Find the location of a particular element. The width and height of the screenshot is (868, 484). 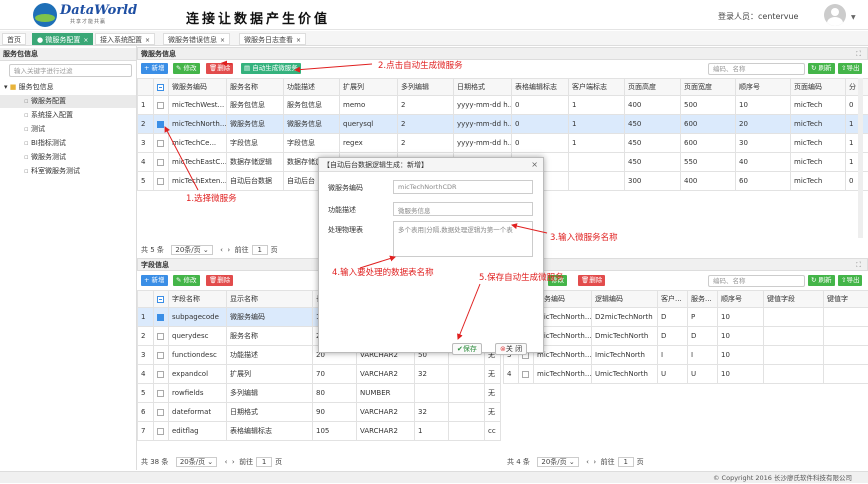

arrow-to-logic-textarea is located at coordinates (377, 262).